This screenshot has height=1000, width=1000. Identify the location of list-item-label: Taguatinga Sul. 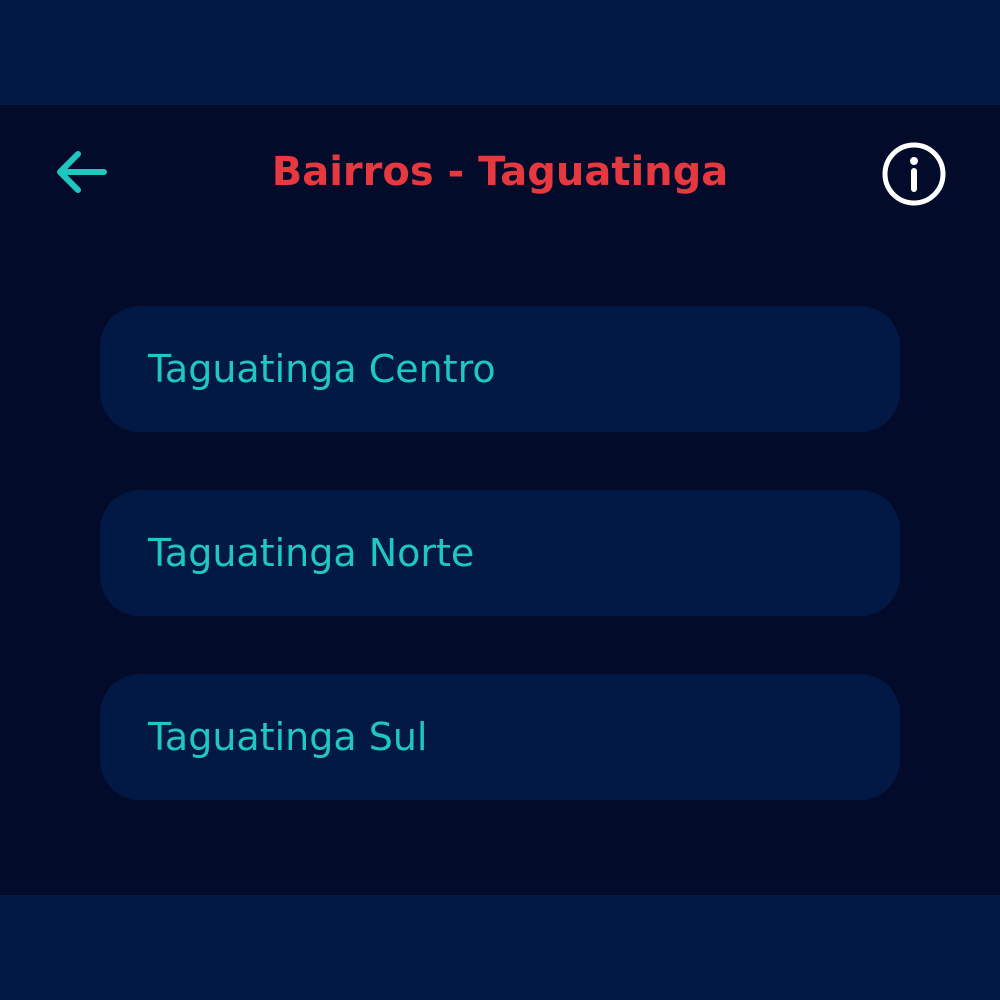
(288, 737).